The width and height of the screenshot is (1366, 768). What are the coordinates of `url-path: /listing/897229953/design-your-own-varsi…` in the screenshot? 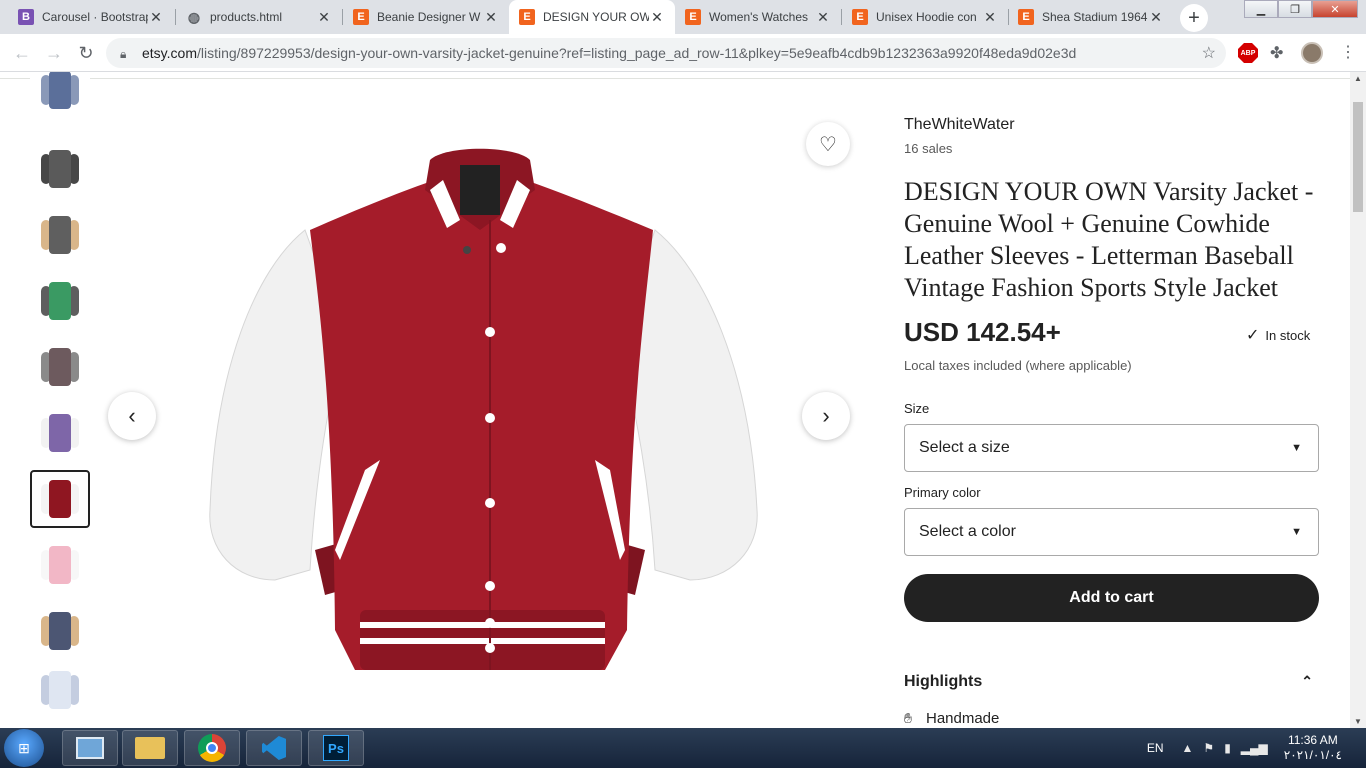 It's located at (636, 53).